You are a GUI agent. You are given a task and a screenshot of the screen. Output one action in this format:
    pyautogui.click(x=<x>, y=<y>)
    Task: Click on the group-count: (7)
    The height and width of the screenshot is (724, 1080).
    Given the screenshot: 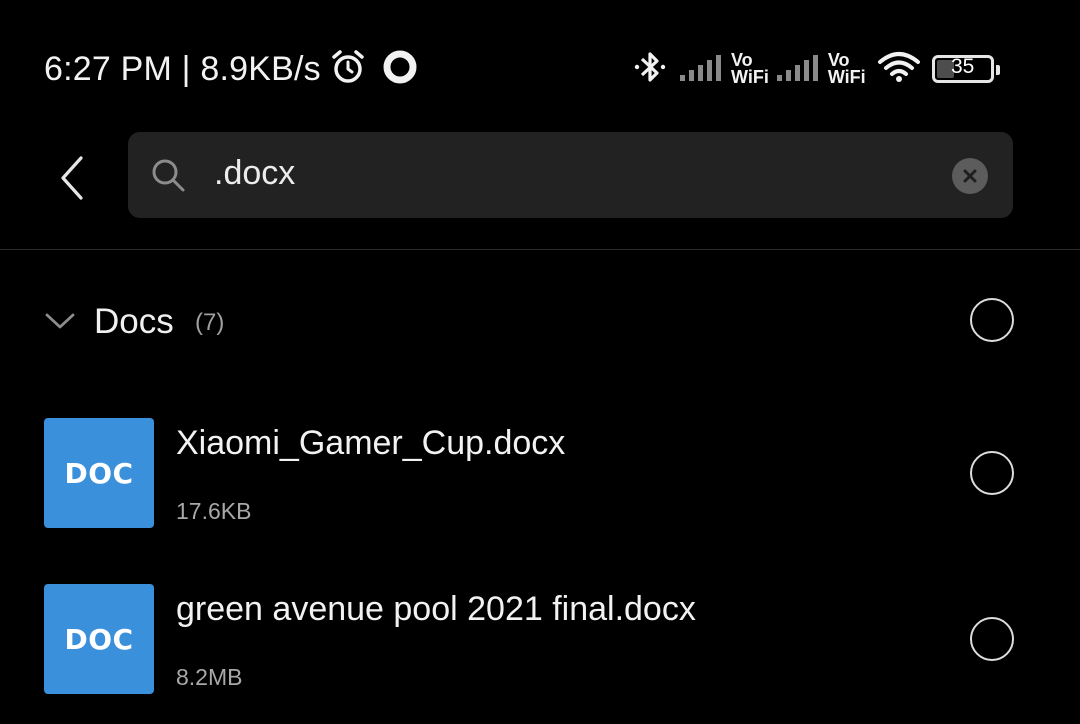 What is the action you would take?
    pyautogui.click(x=210, y=322)
    